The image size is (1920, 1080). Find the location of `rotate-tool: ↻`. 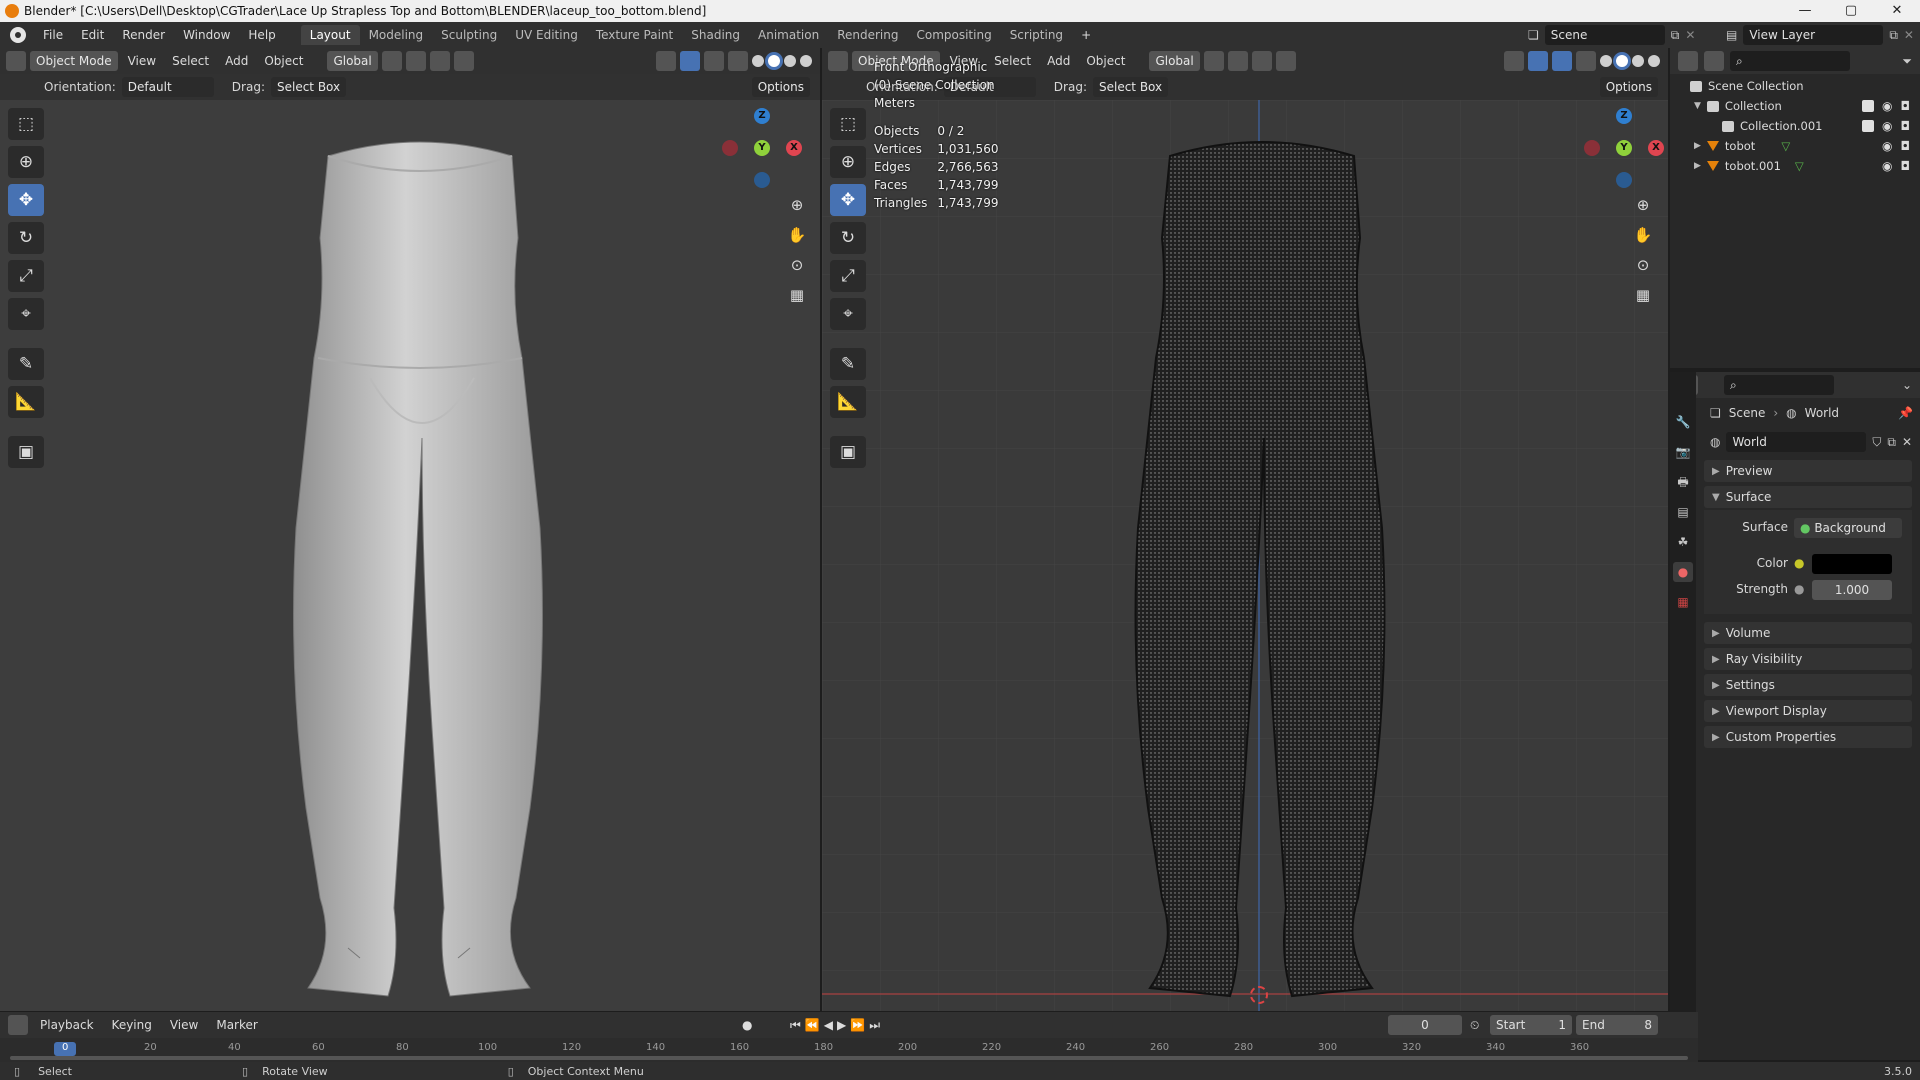

rotate-tool: ↻ is located at coordinates (848, 238).